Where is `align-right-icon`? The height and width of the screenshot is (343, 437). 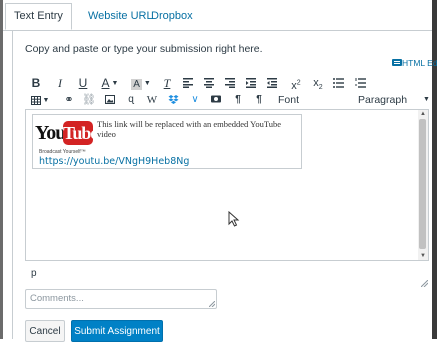 align-right-icon is located at coordinates (230, 83).